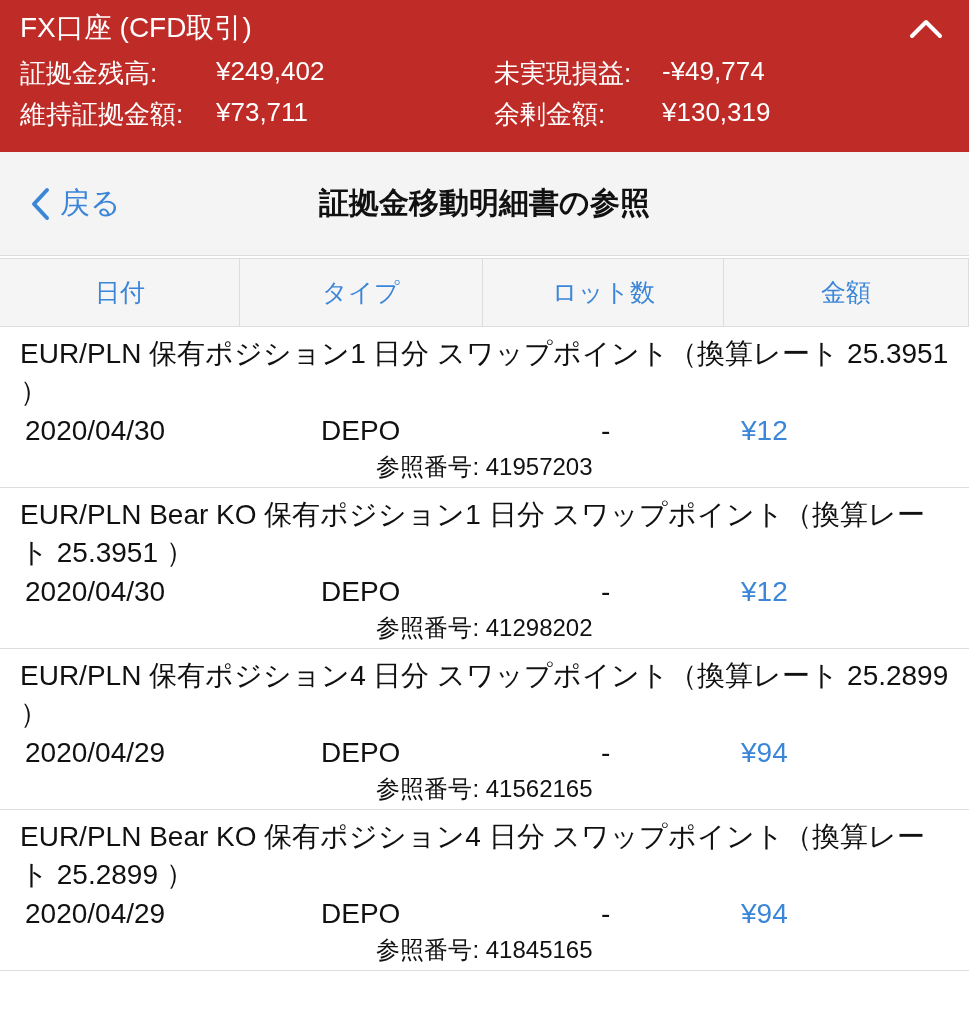  What do you see at coordinates (484, 373) in the screenshot?
I see `entry-description: EUR/PLN 保有ポジション1 日分 スワップポイント（換算レート 25.3951 ）` at bounding box center [484, 373].